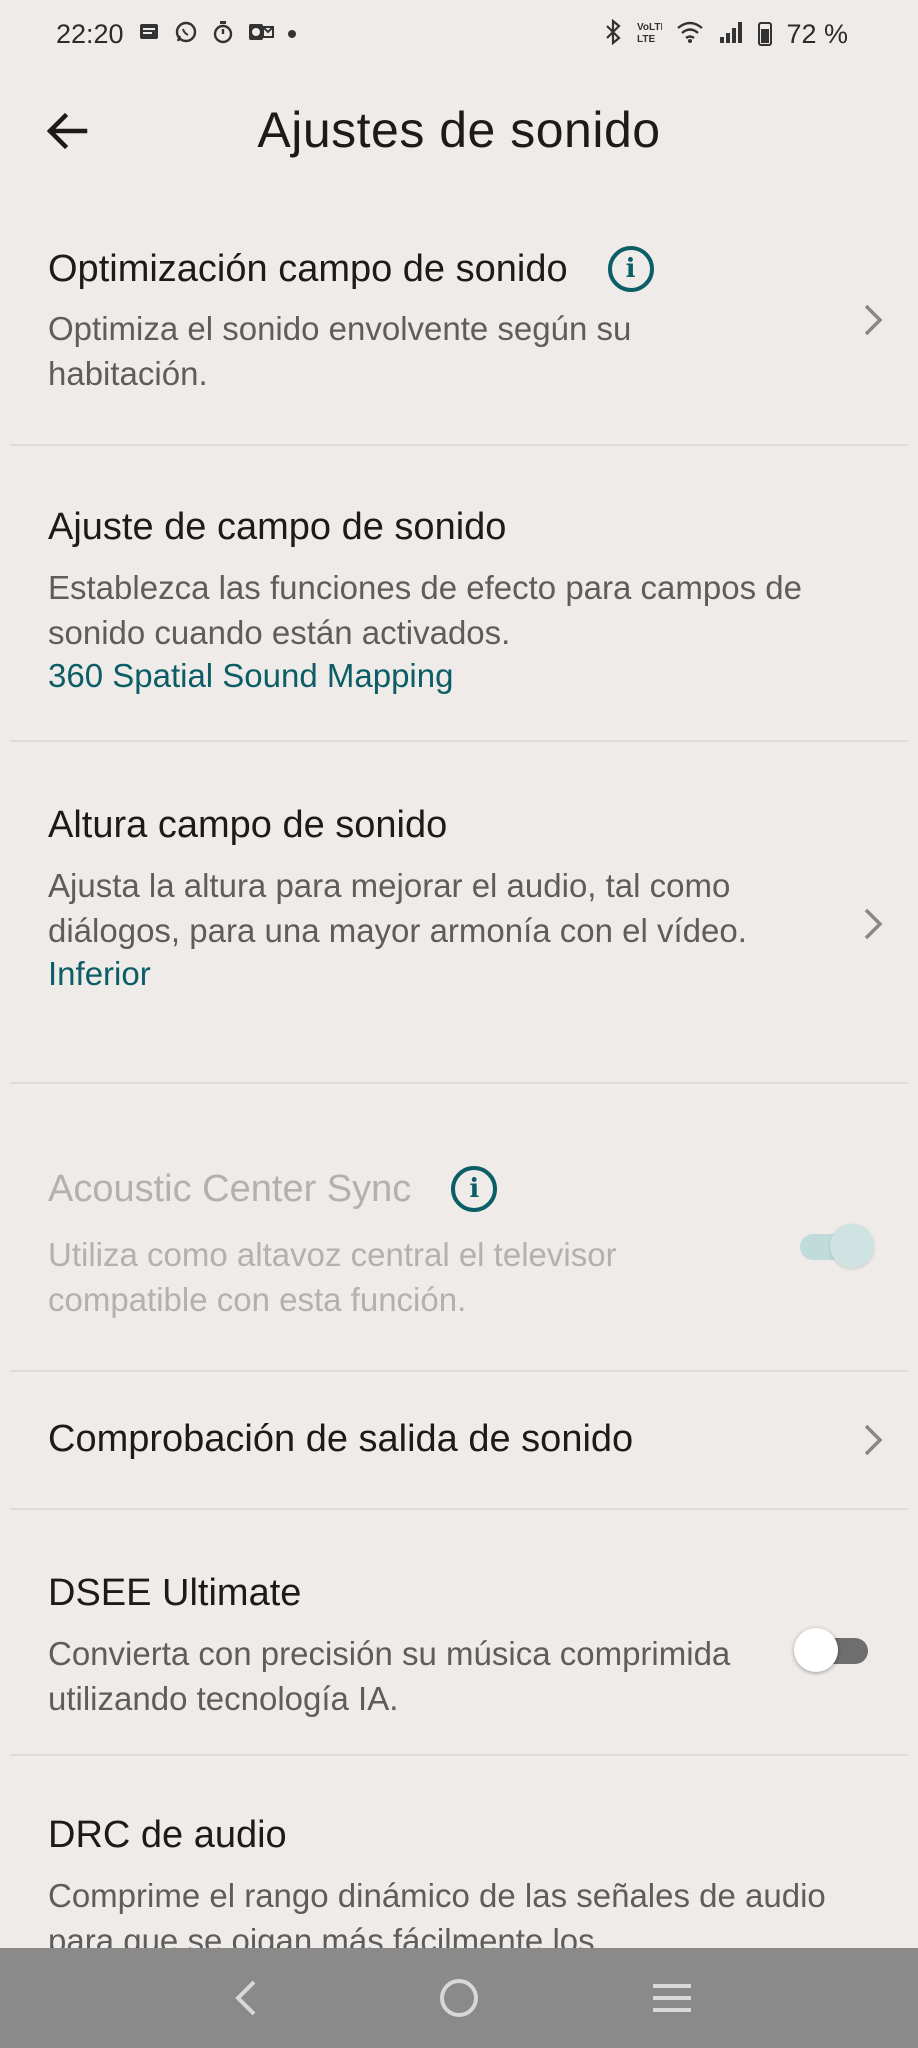  Describe the element at coordinates (99, 973) in the screenshot. I see `setting-value: Inferior` at that location.